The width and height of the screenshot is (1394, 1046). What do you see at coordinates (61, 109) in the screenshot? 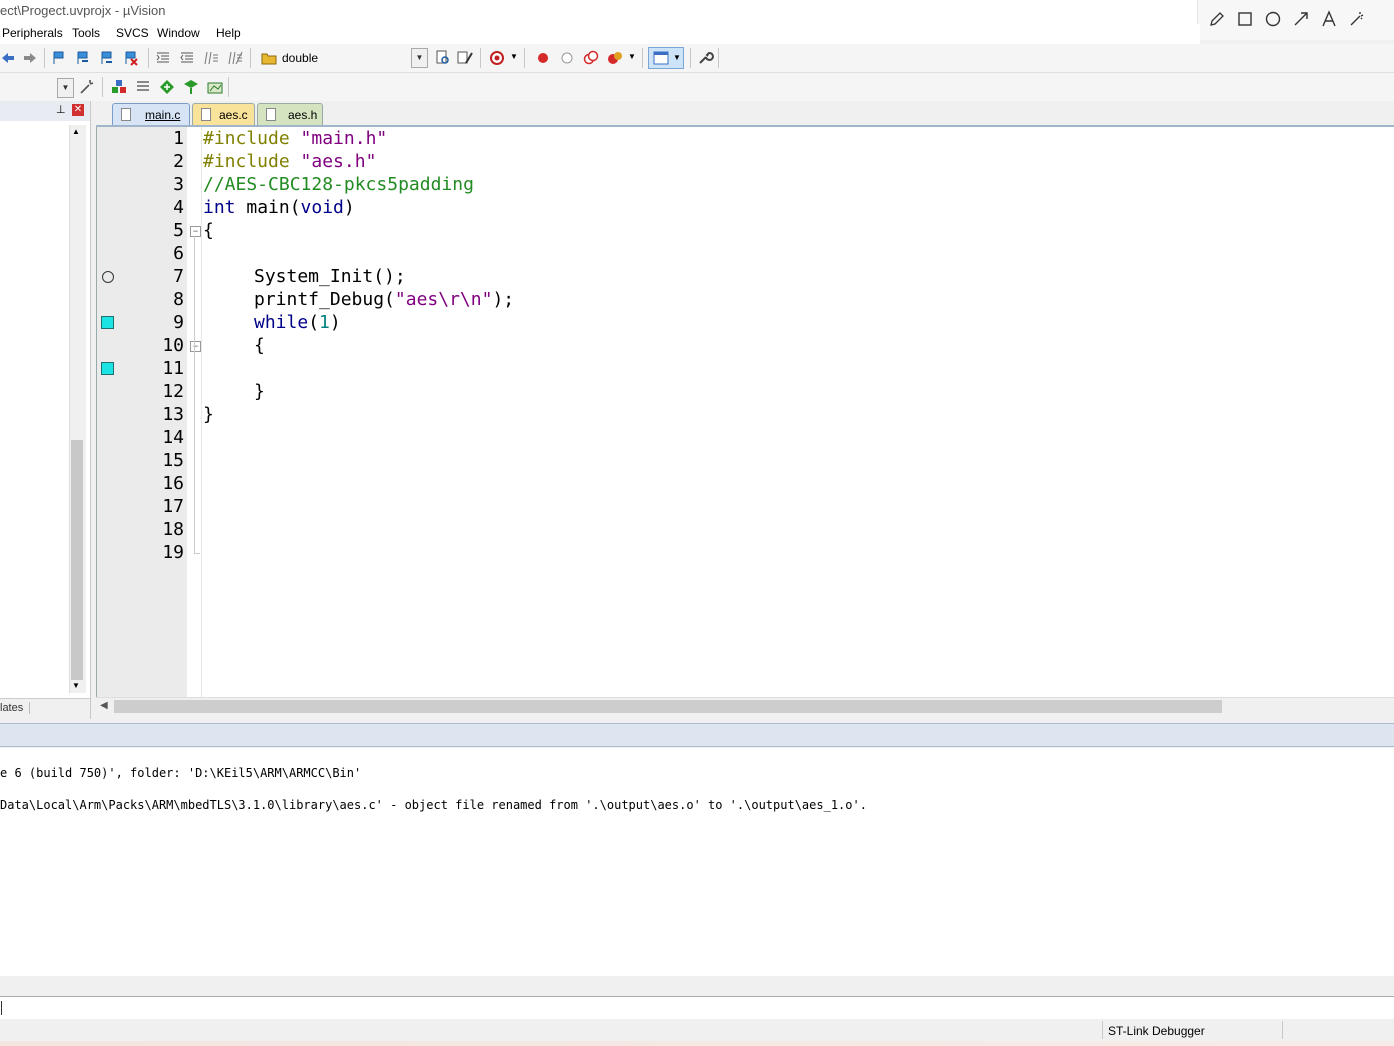
I see `pin-icon: ⊥` at bounding box center [61, 109].